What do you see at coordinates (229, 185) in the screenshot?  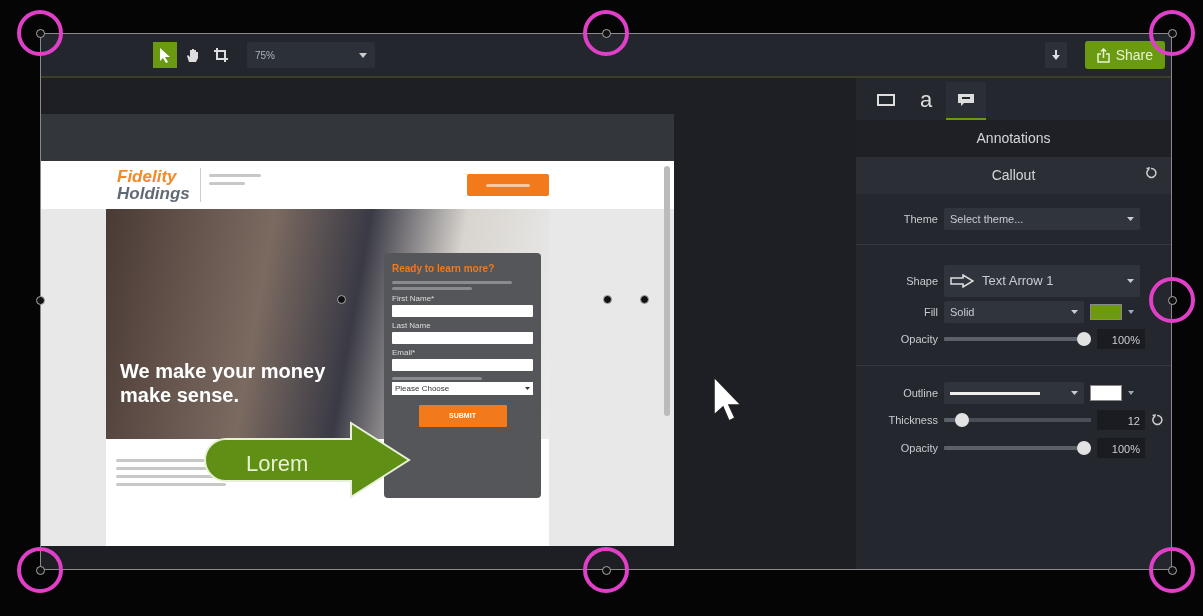 I see `tagline-blur` at bounding box center [229, 185].